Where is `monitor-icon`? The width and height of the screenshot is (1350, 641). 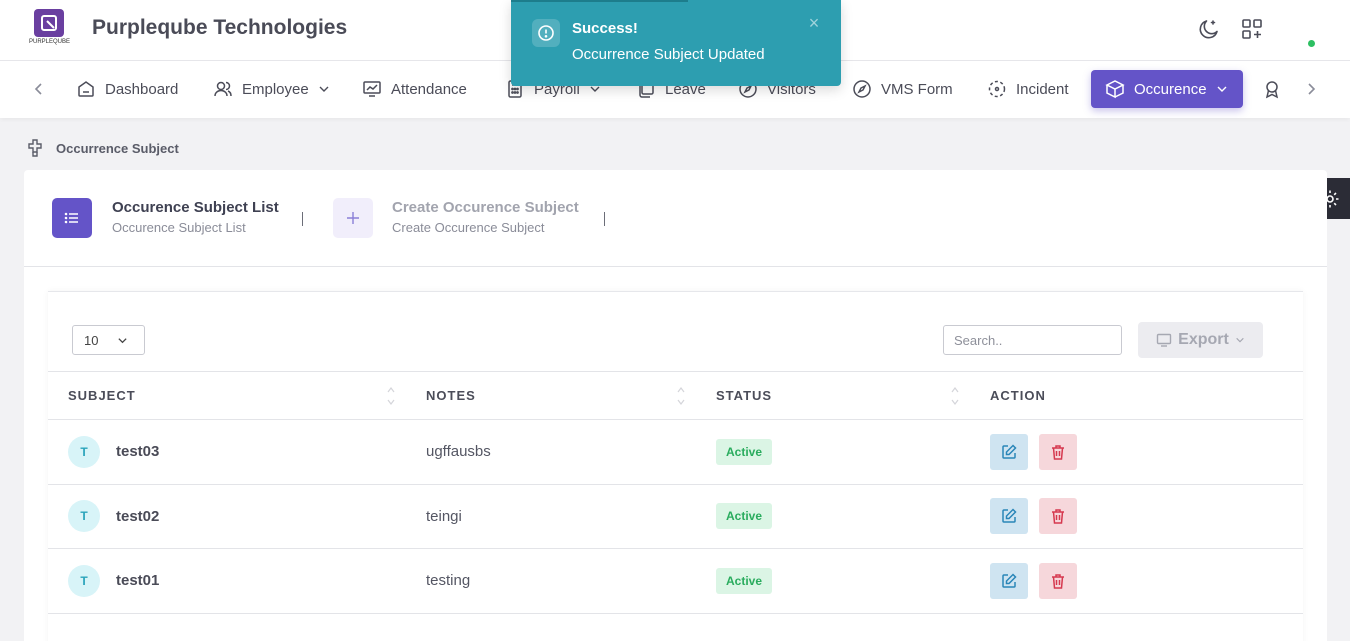 monitor-icon is located at coordinates (1164, 340).